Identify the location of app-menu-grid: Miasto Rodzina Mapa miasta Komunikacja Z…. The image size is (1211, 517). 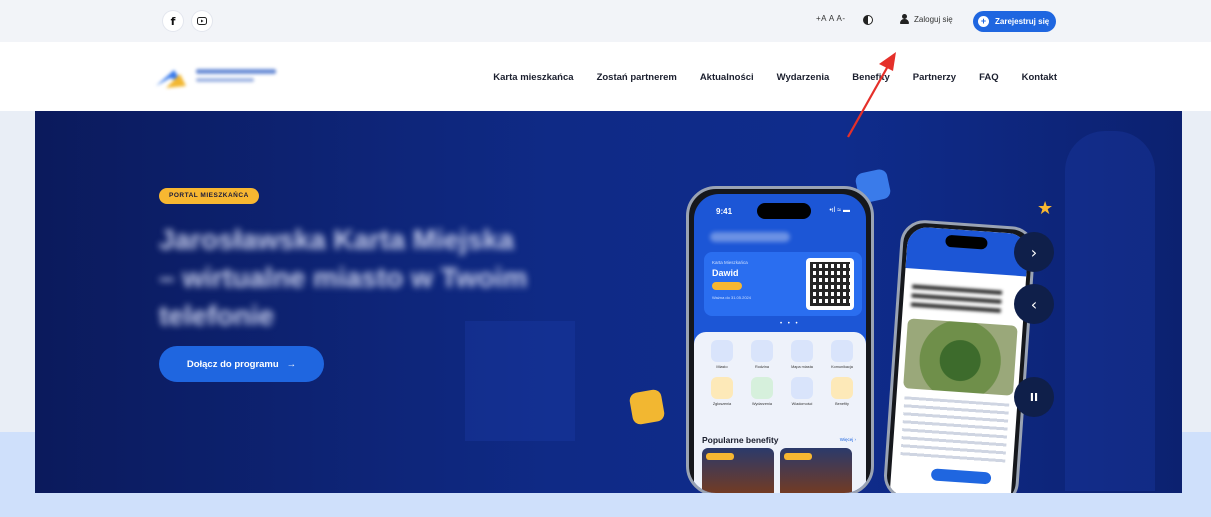
(782, 373).